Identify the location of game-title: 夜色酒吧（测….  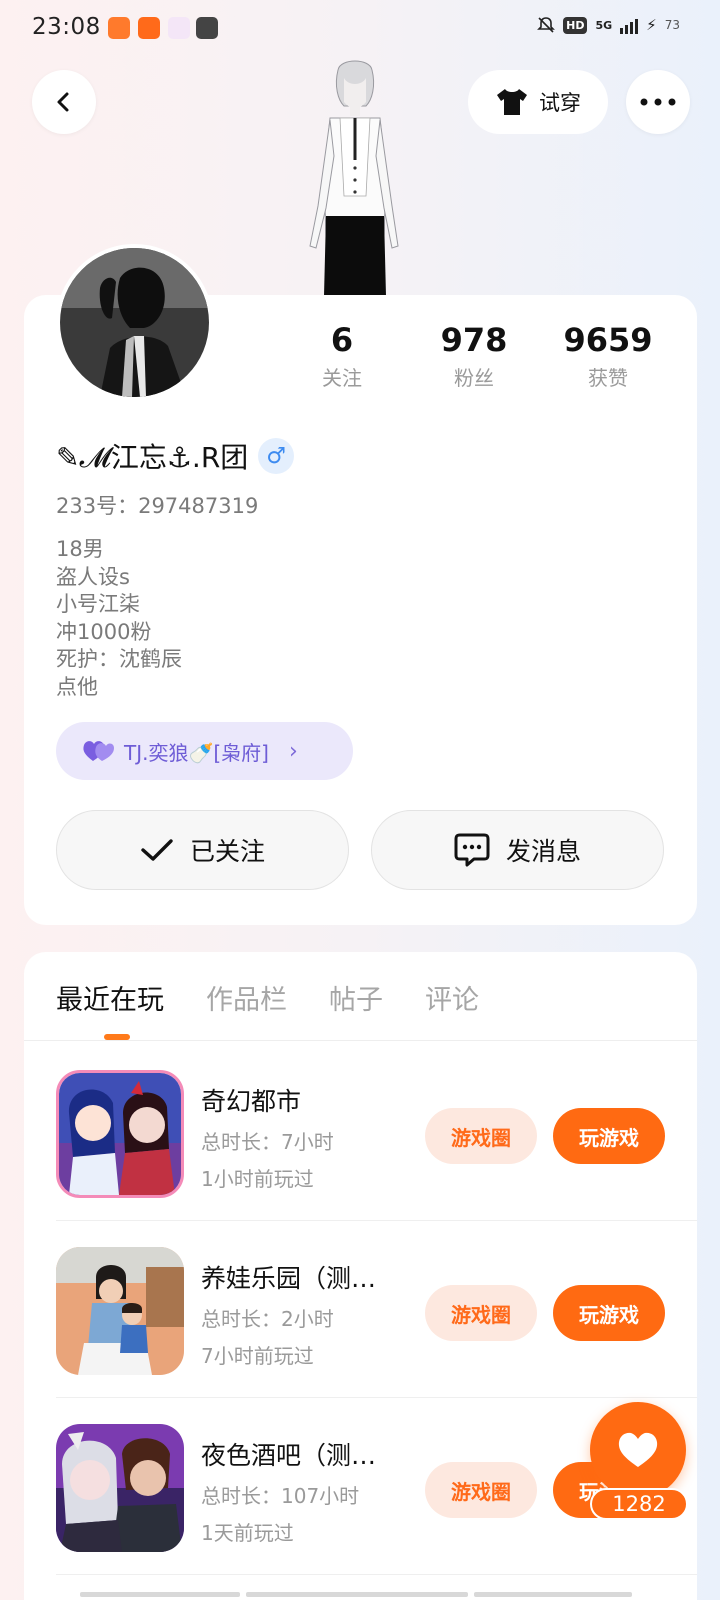
(289, 1455).